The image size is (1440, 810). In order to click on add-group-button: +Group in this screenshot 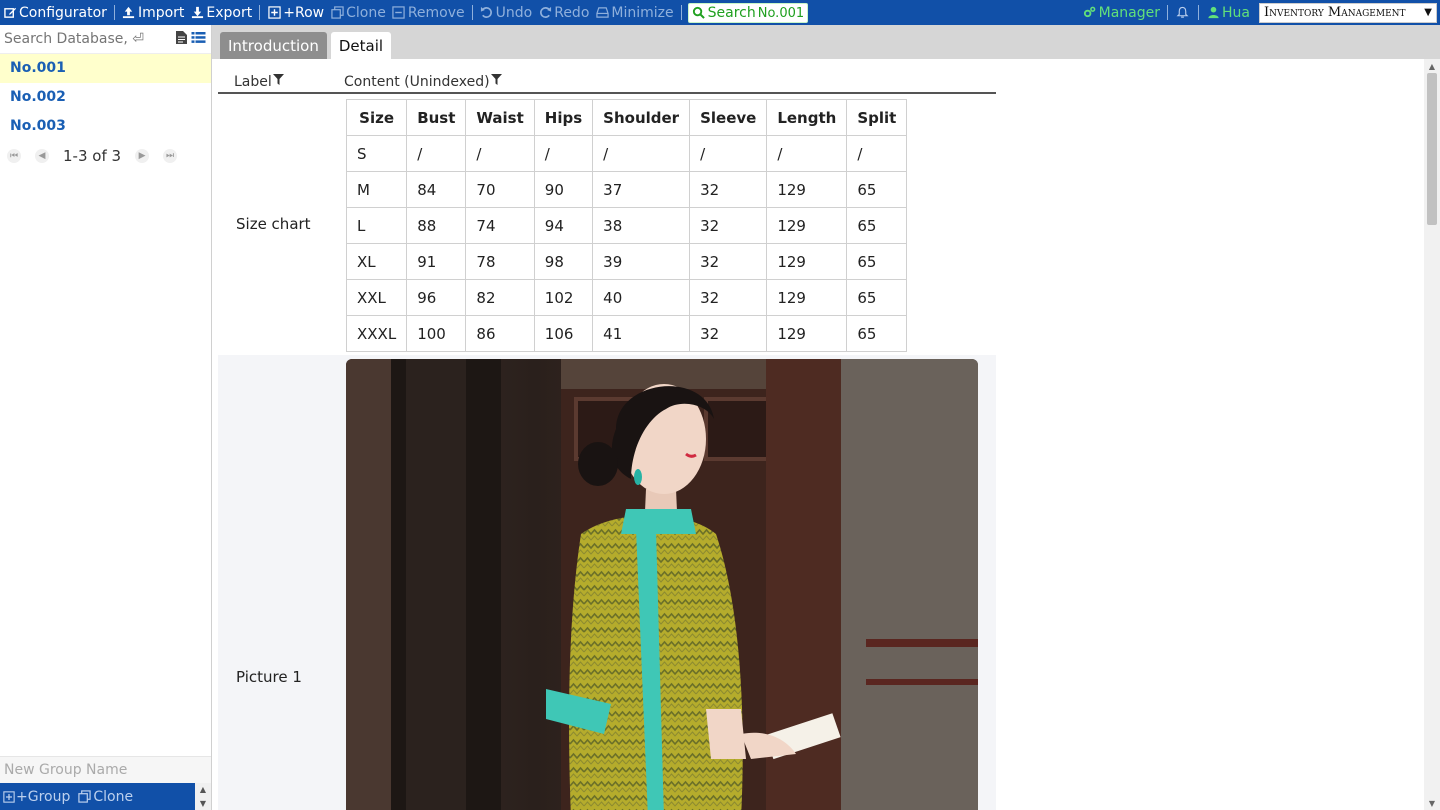, I will do `click(36, 797)`.